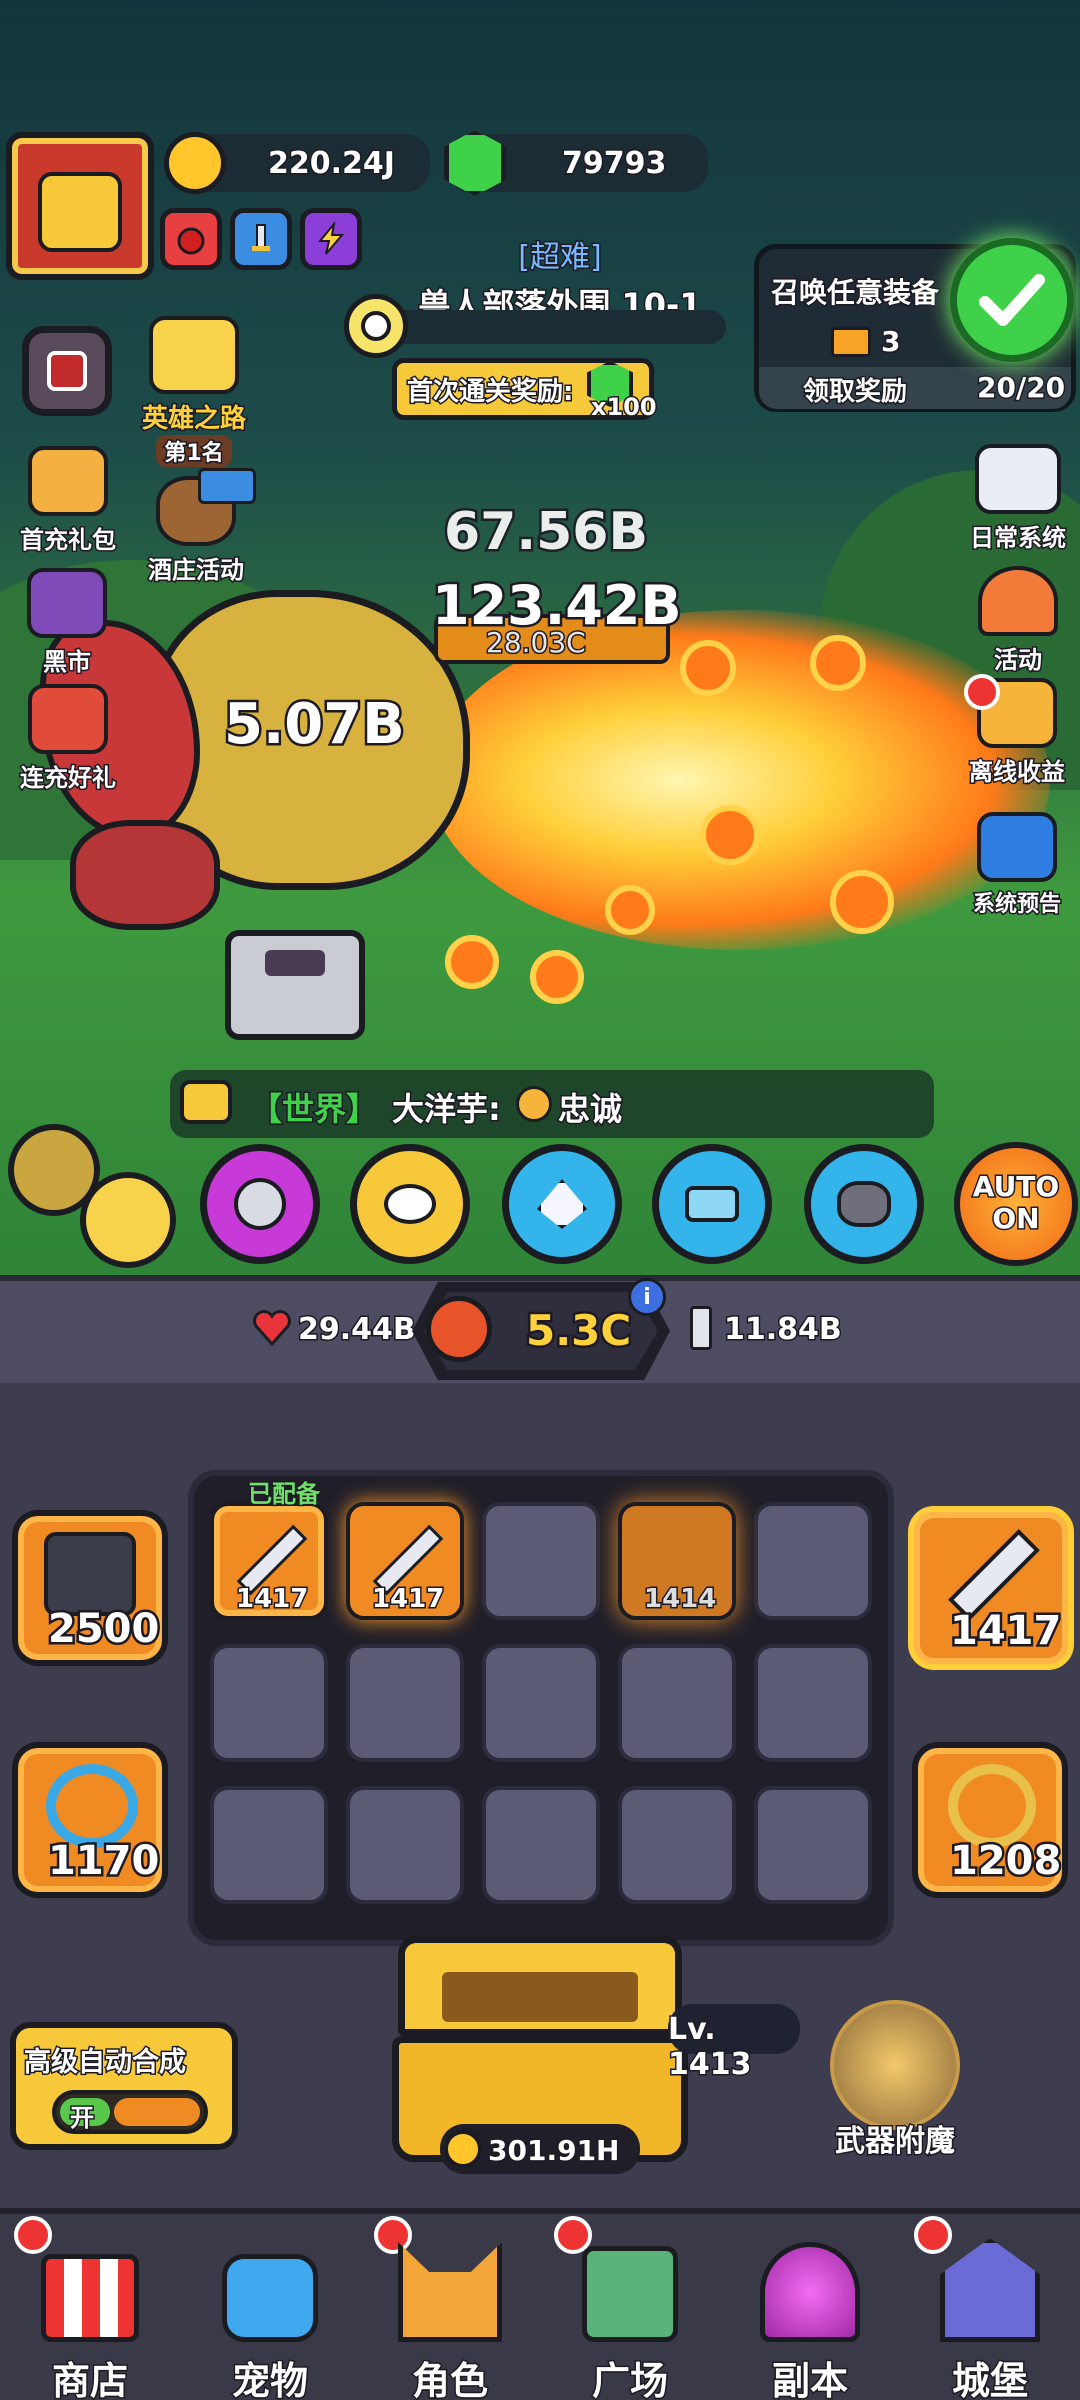 The width and height of the screenshot is (1080, 2400). What do you see at coordinates (193, 419) in the screenshot?
I see `hero-road-label: 英雄之路` at bounding box center [193, 419].